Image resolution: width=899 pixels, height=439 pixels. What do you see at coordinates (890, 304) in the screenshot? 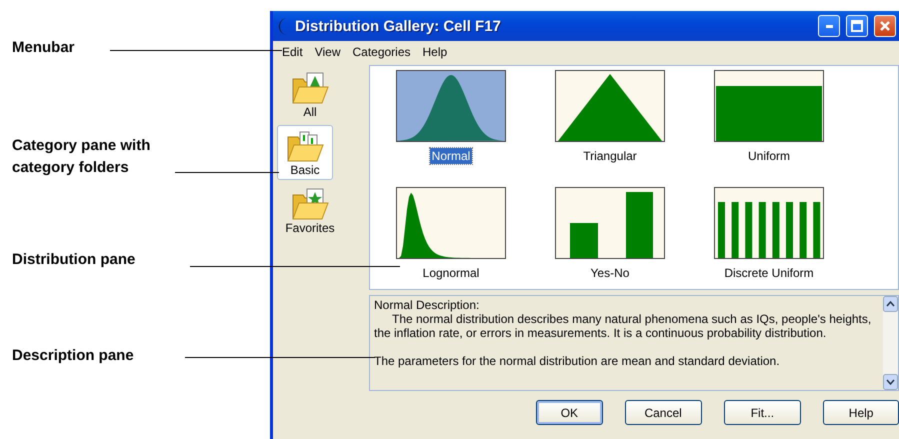
I see `scroll-up-button` at bounding box center [890, 304].